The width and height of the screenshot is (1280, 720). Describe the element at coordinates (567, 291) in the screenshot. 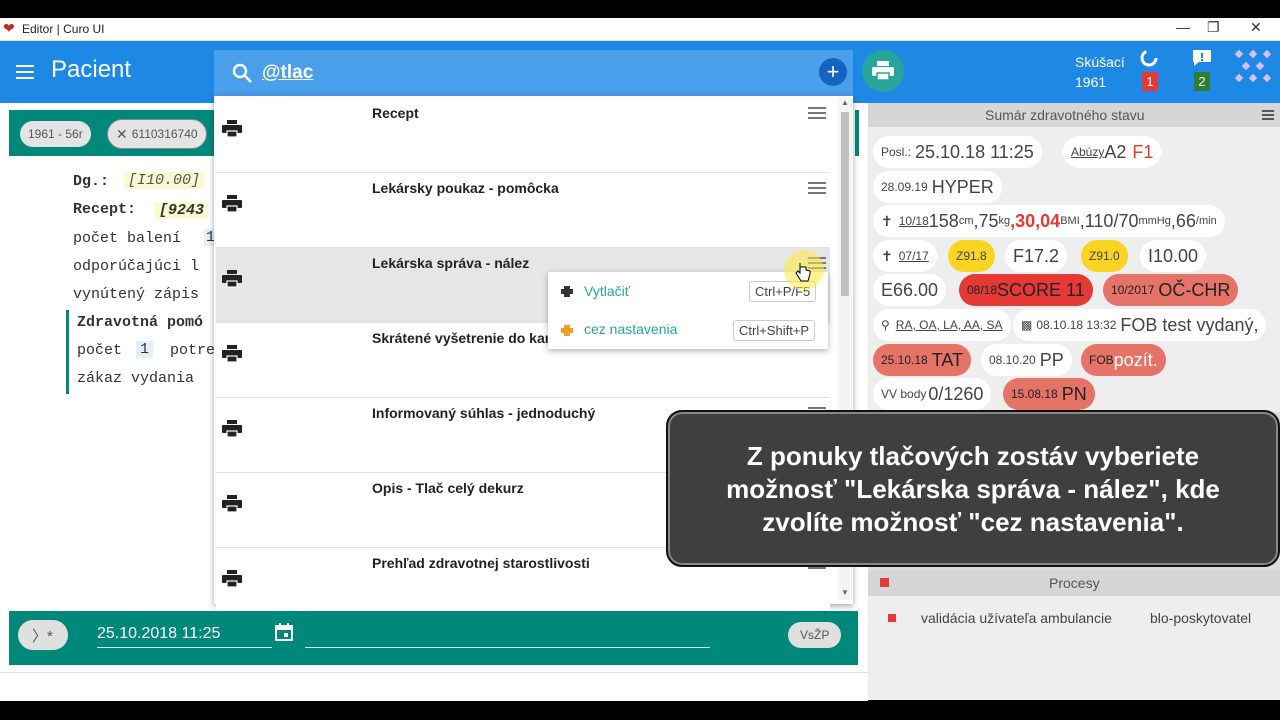

I see `printer-small-icon` at that location.